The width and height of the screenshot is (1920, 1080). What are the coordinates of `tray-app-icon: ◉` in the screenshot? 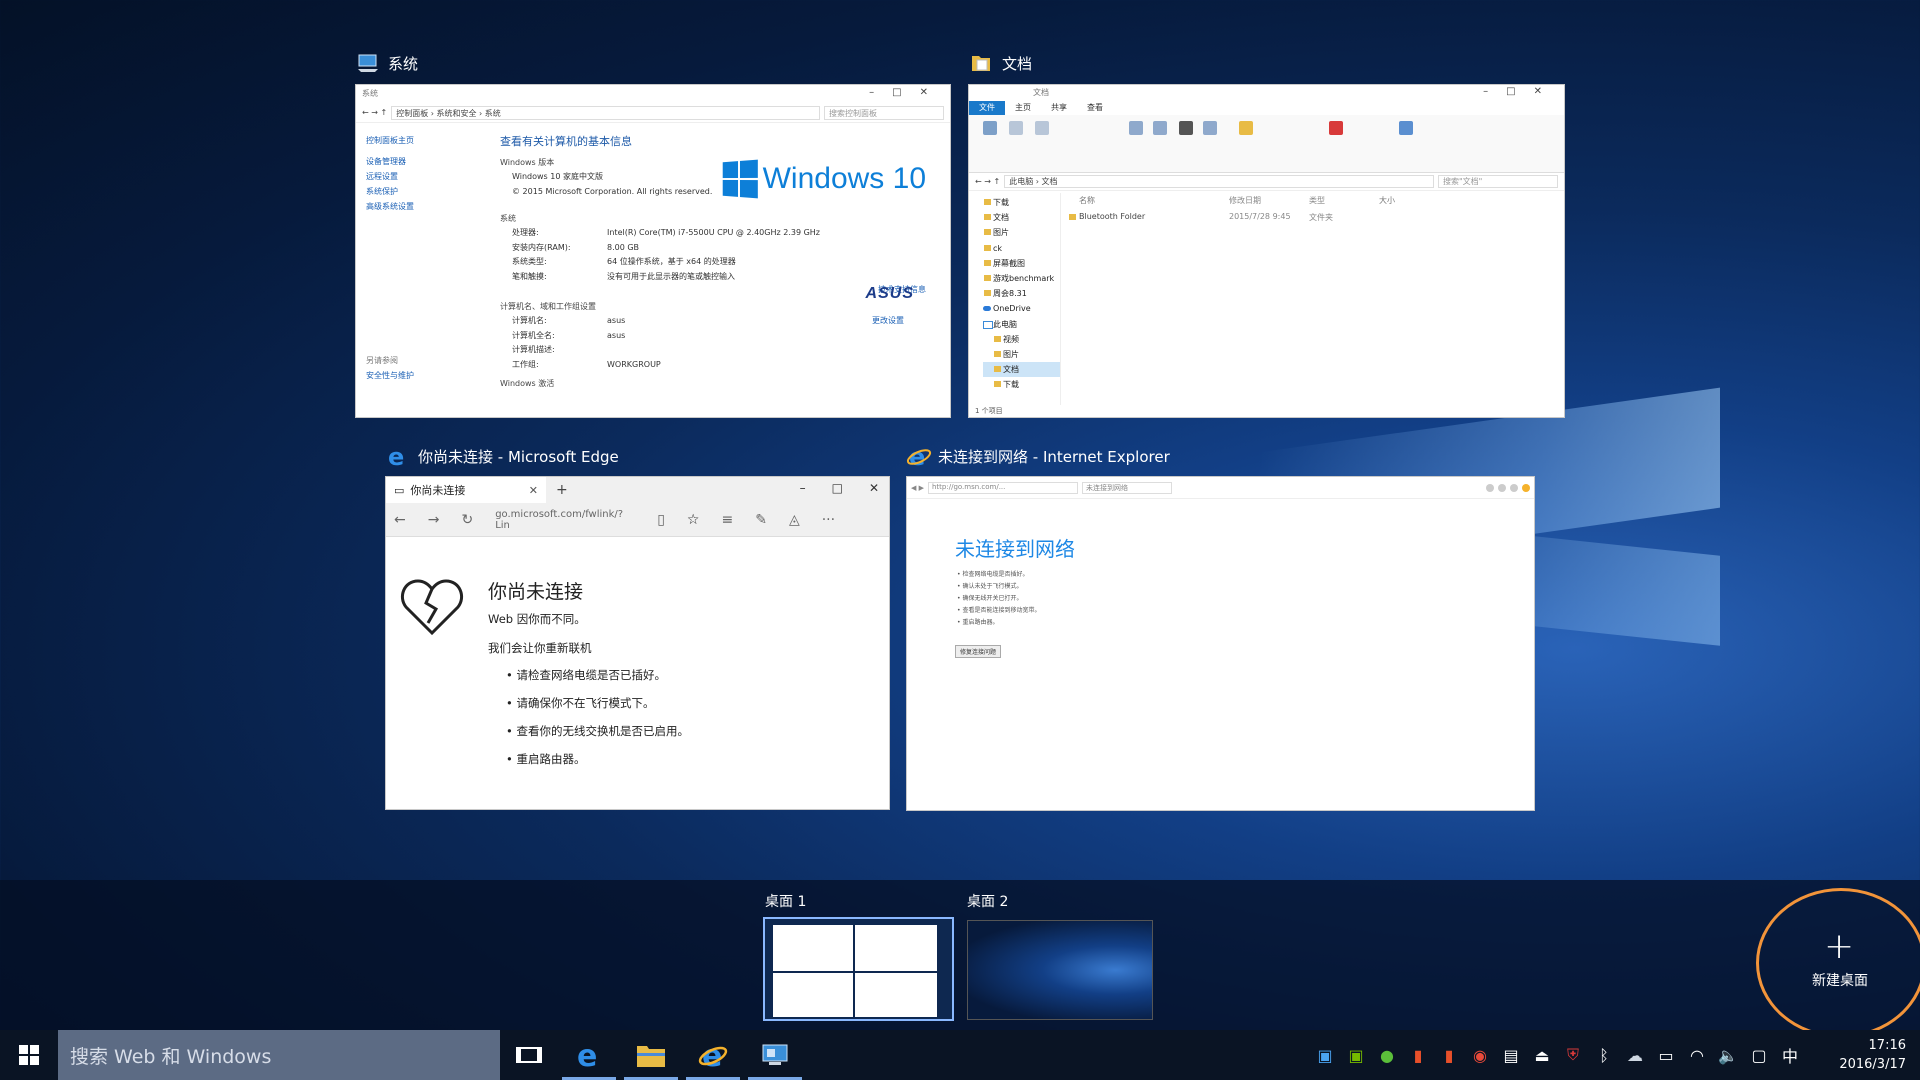 It's located at (1480, 1055).